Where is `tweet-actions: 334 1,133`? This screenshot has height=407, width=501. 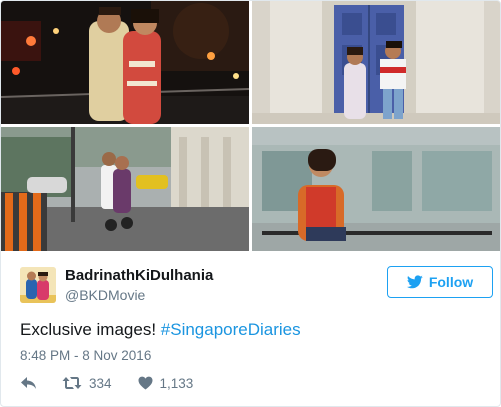
tweet-actions: 334 1,133 is located at coordinates (106, 383).